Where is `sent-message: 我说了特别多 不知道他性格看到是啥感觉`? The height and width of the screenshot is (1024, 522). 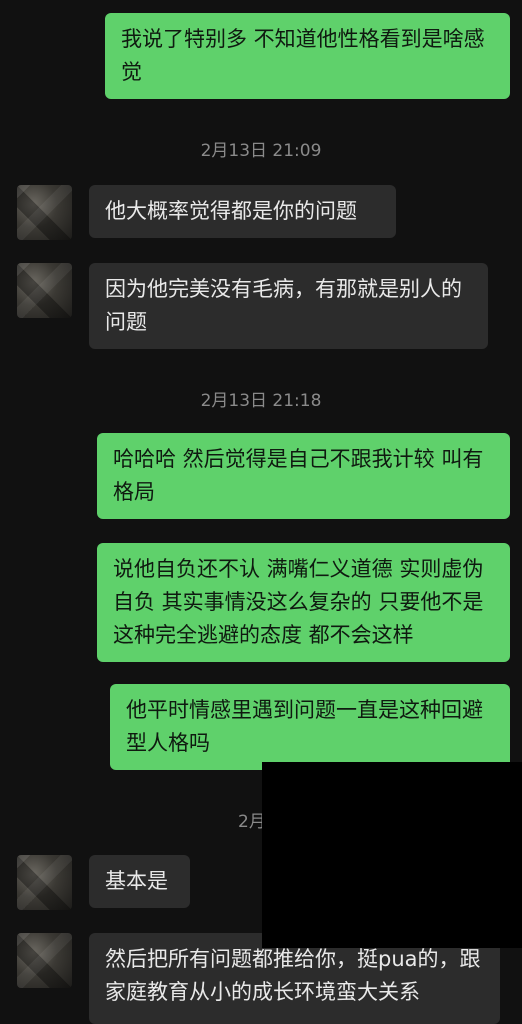 sent-message: 我说了特别多 不知道他性格看到是啥感觉 is located at coordinates (307, 56).